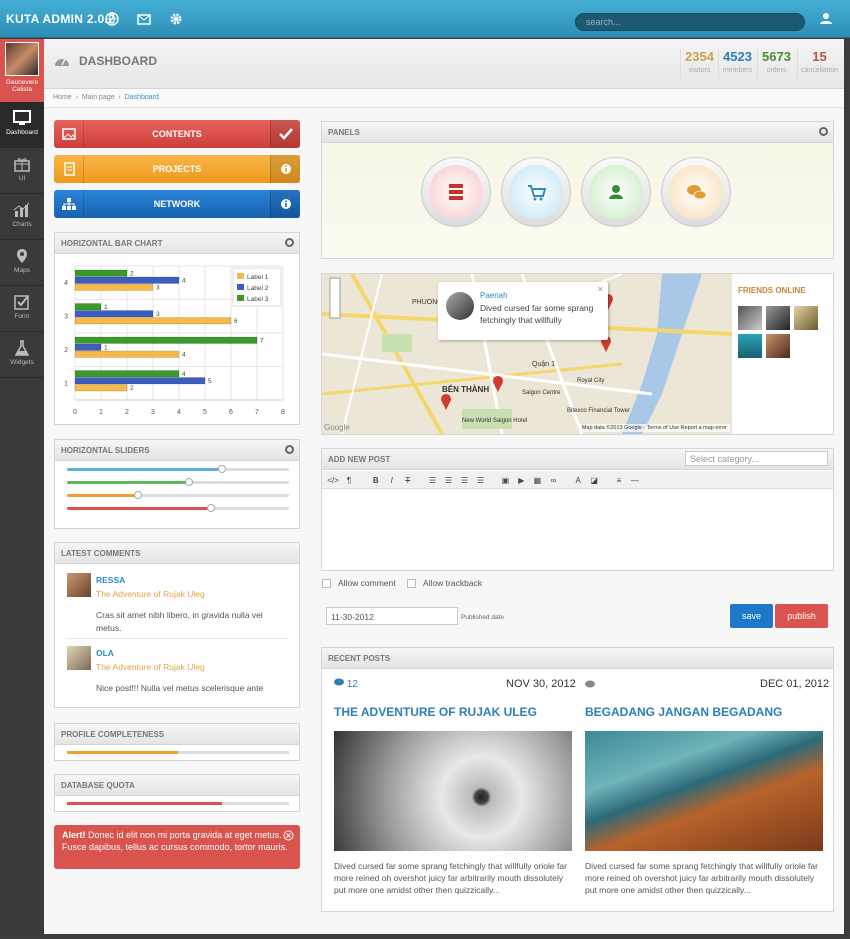 Image resolution: width=850 pixels, height=939 pixels. Describe the element at coordinates (449, 481) in the screenshot. I see `list-ol-icon: ☰` at that location.